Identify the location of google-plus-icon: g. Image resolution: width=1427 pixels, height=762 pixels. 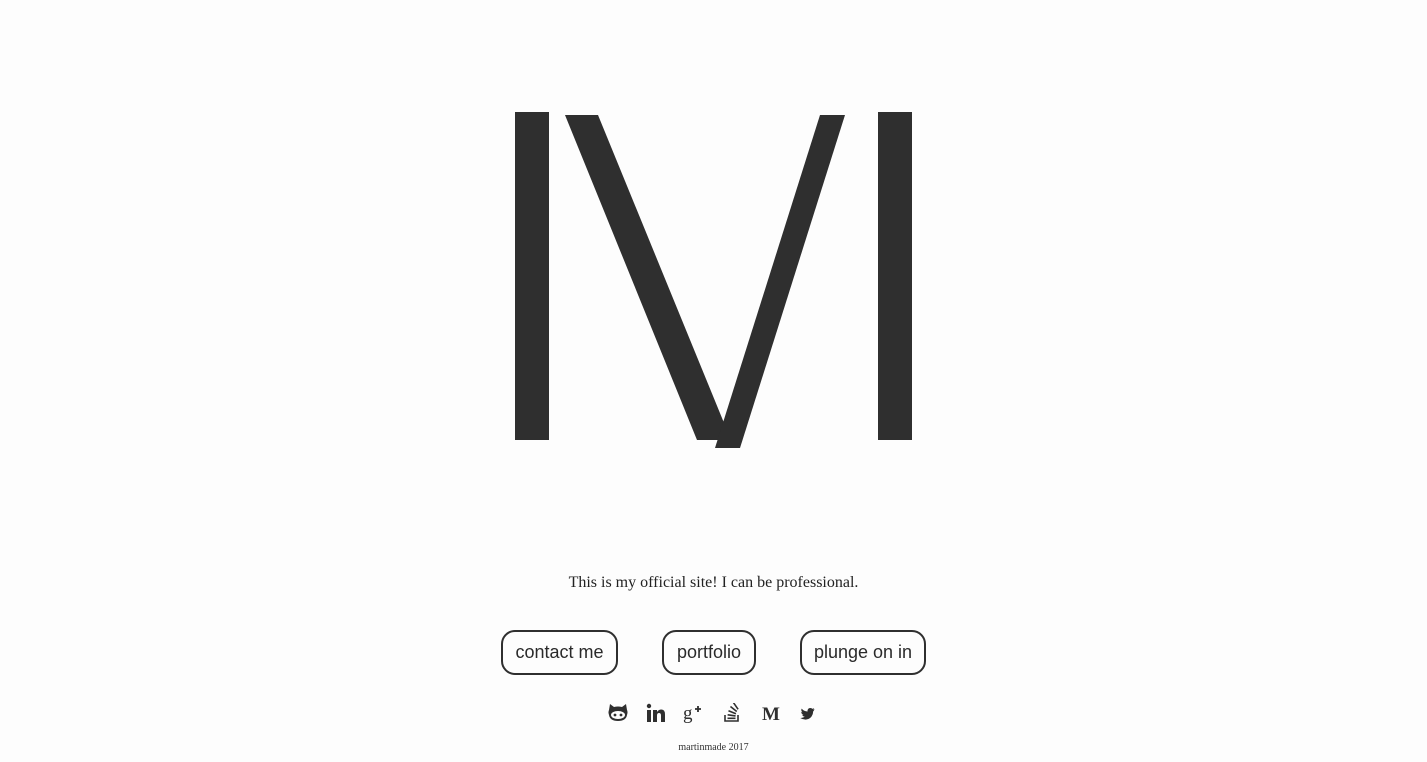
(694, 713).